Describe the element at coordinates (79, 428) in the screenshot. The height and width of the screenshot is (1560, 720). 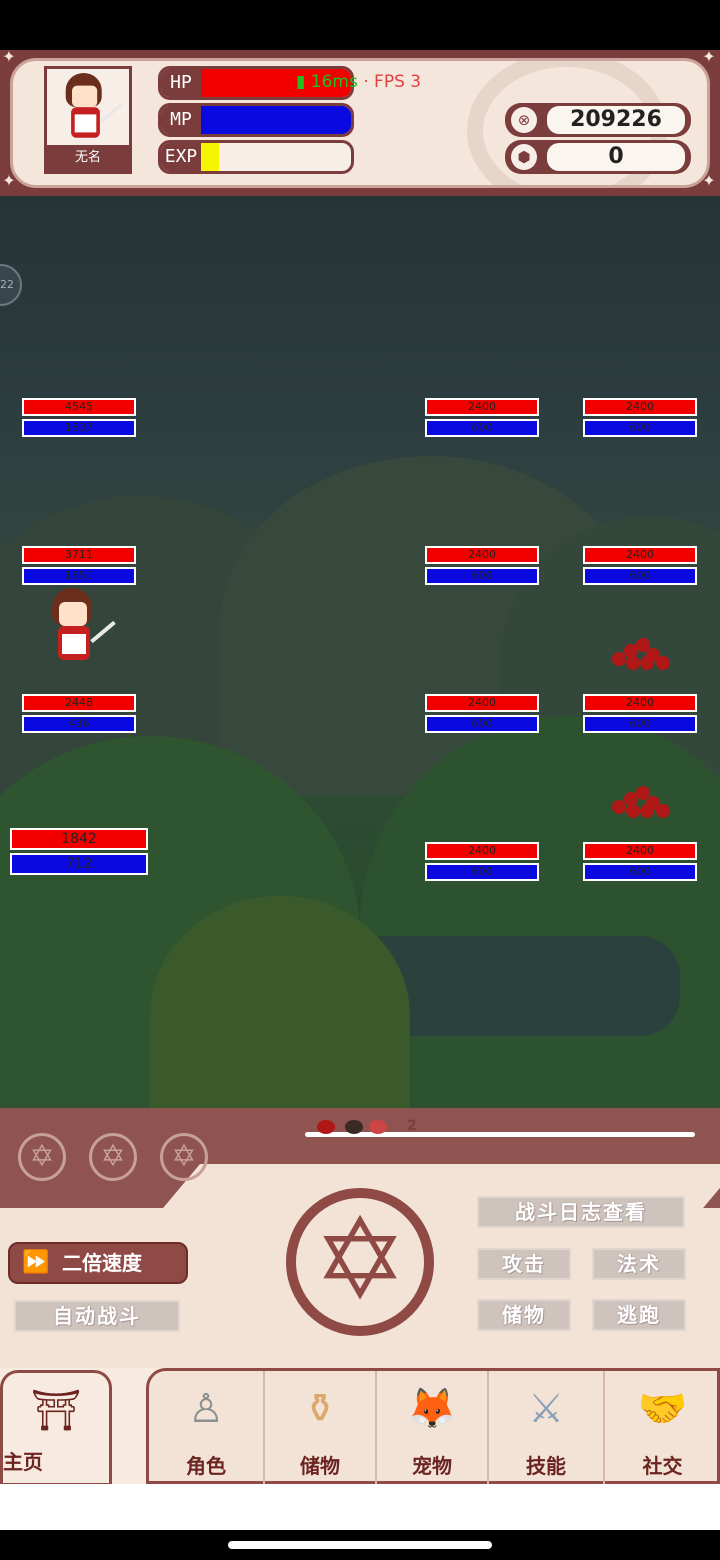
I see `ally-1-mp: 1837` at that location.